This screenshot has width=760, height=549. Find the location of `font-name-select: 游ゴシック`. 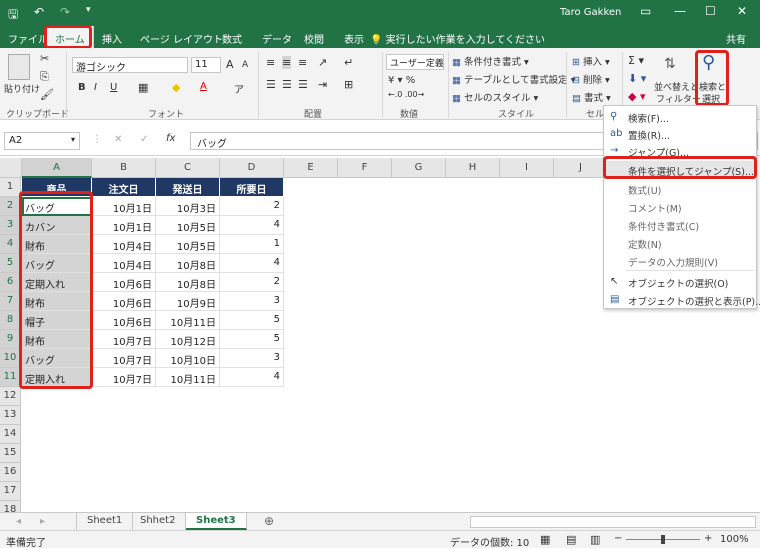

font-name-select: 游ゴシック is located at coordinates (130, 65).